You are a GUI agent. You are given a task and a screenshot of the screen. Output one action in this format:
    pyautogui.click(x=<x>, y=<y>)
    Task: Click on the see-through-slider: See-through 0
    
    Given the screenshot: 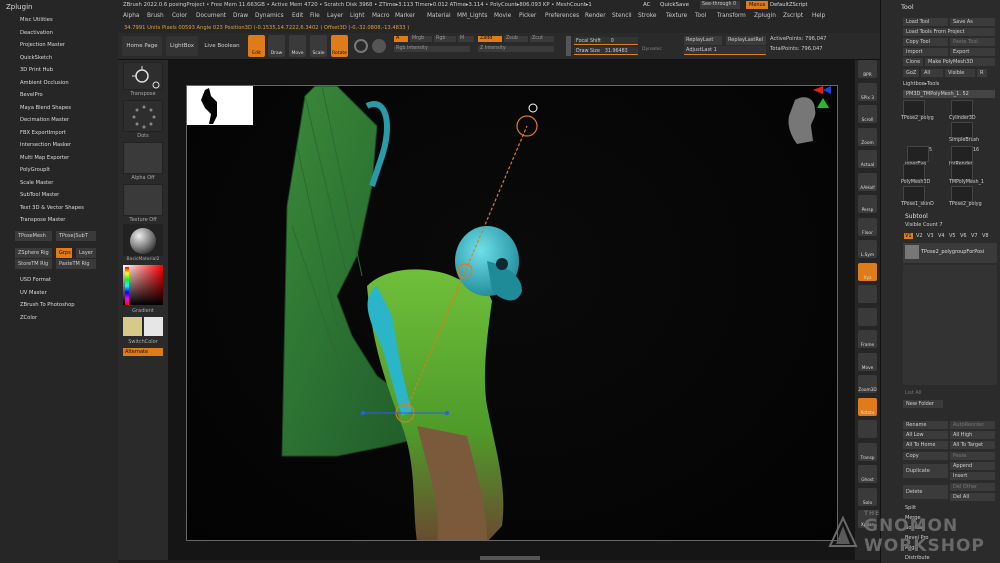 What is the action you would take?
    pyautogui.click(x=720, y=5)
    